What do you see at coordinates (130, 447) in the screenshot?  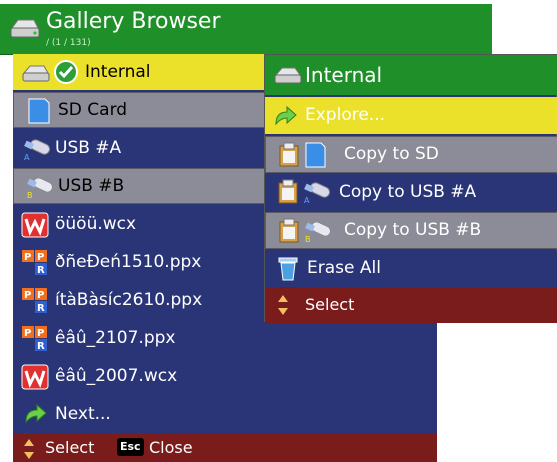 I see `esc-key-icon: Esc` at bounding box center [130, 447].